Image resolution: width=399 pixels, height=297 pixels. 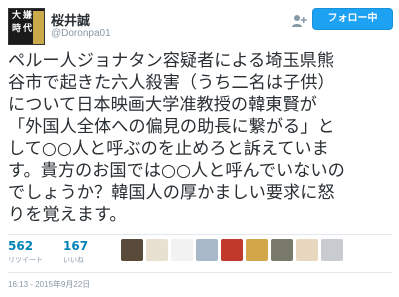 What do you see at coordinates (171, 193) in the screenshot?
I see `tweet-line: でしょうか？韓国人の厚かましい要求に怒` at bounding box center [171, 193].